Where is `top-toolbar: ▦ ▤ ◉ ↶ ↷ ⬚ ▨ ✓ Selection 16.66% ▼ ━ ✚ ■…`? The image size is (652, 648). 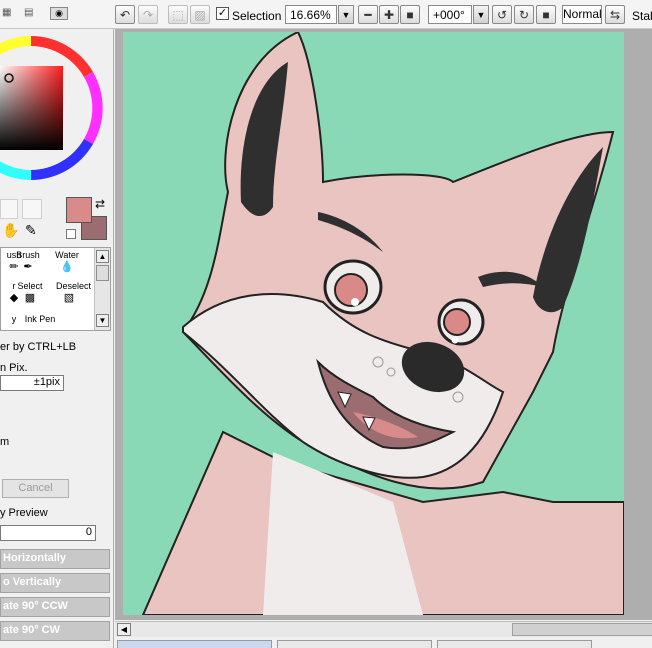 top-toolbar: ▦ ▤ ◉ ↶ ↷ ⬚ ▨ ✓ Selection 16.66% ▼ ━ ✚ ■… is located at coordinates (326, 14).